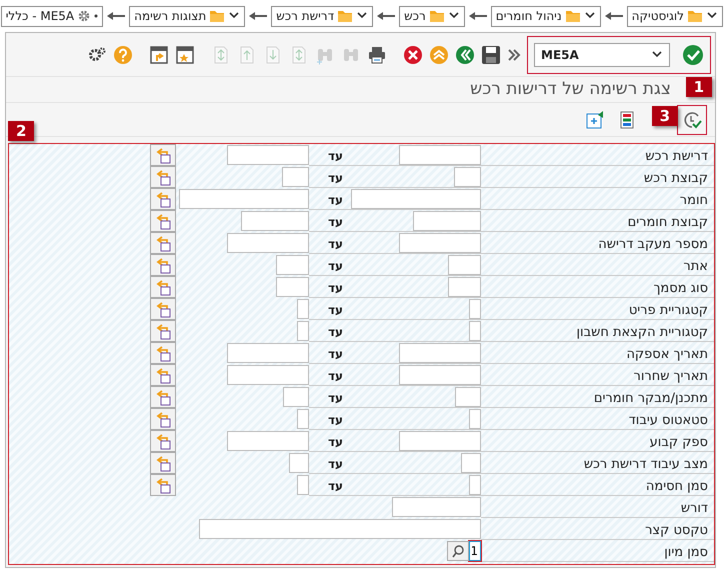 Image resolution: width=725 pixels, height=574 pixels. What do you see at coordinates (692, 120) in the screenshot?
I see `execute-icon` at bounding box center [692, 120].